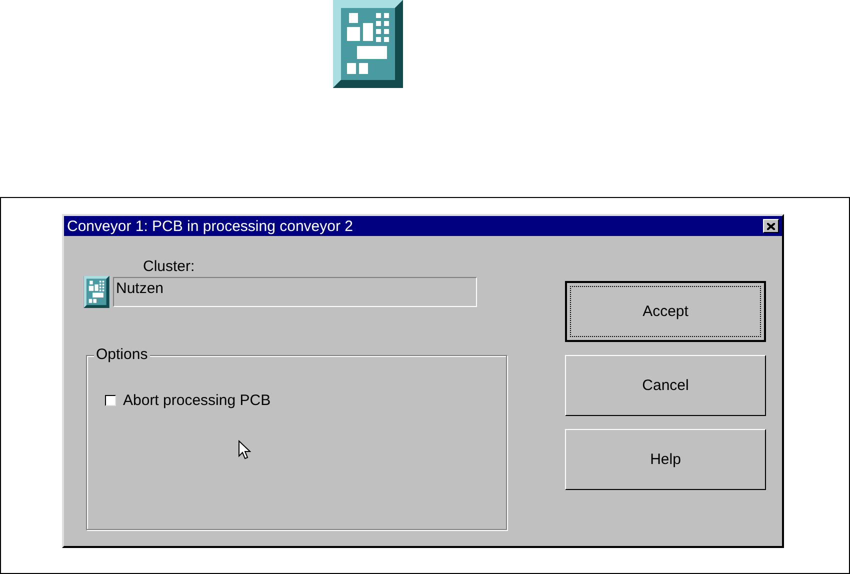 The height and width of the screenshot is (574, 850). I want to click on dialog-button: Help, so click(665, 459).